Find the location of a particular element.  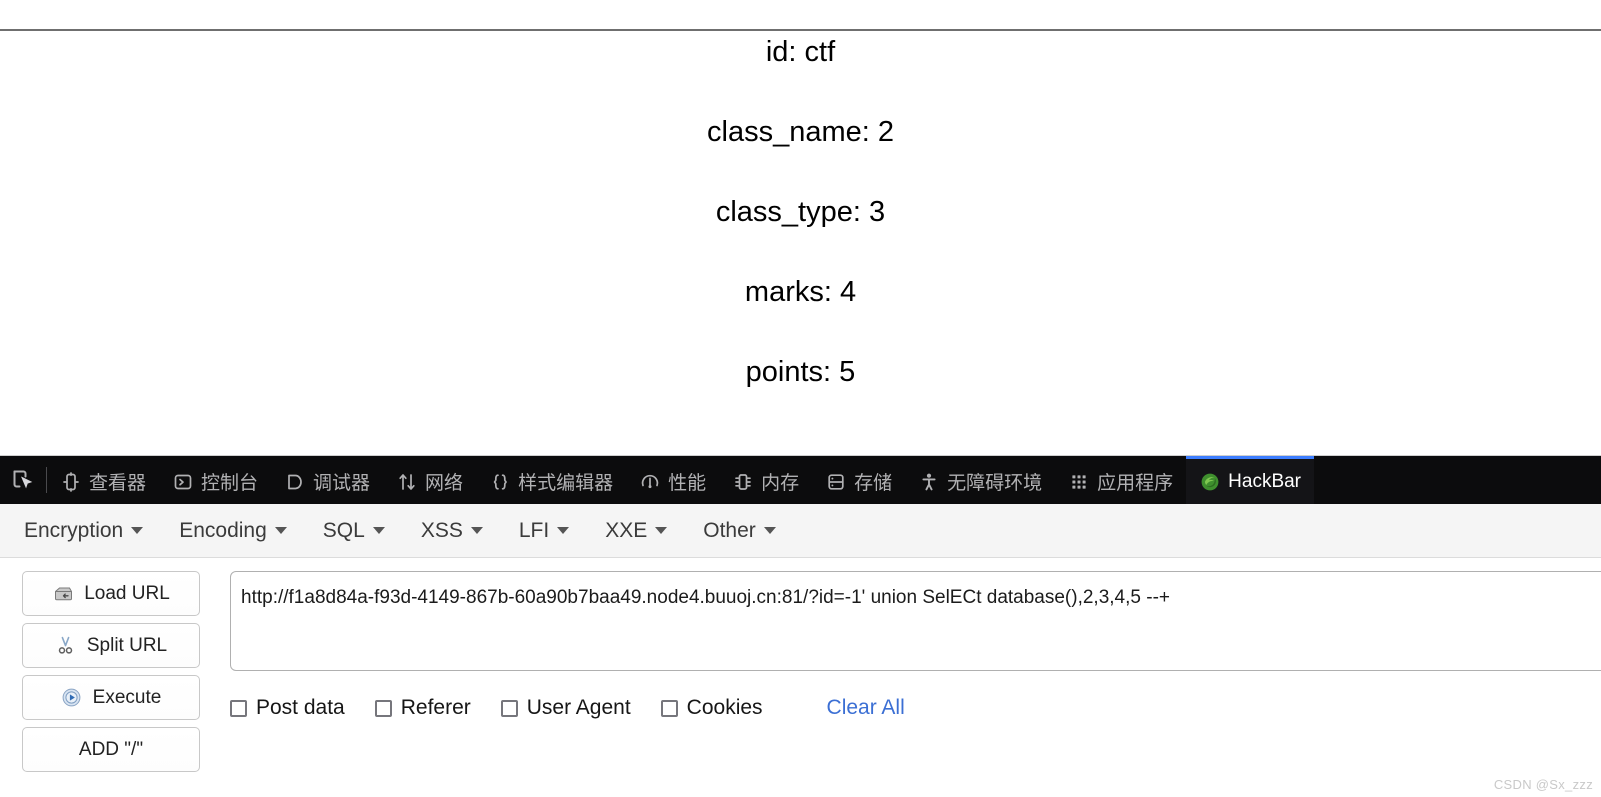

tab-performance: 性能 is located at coordinates (672, 480).